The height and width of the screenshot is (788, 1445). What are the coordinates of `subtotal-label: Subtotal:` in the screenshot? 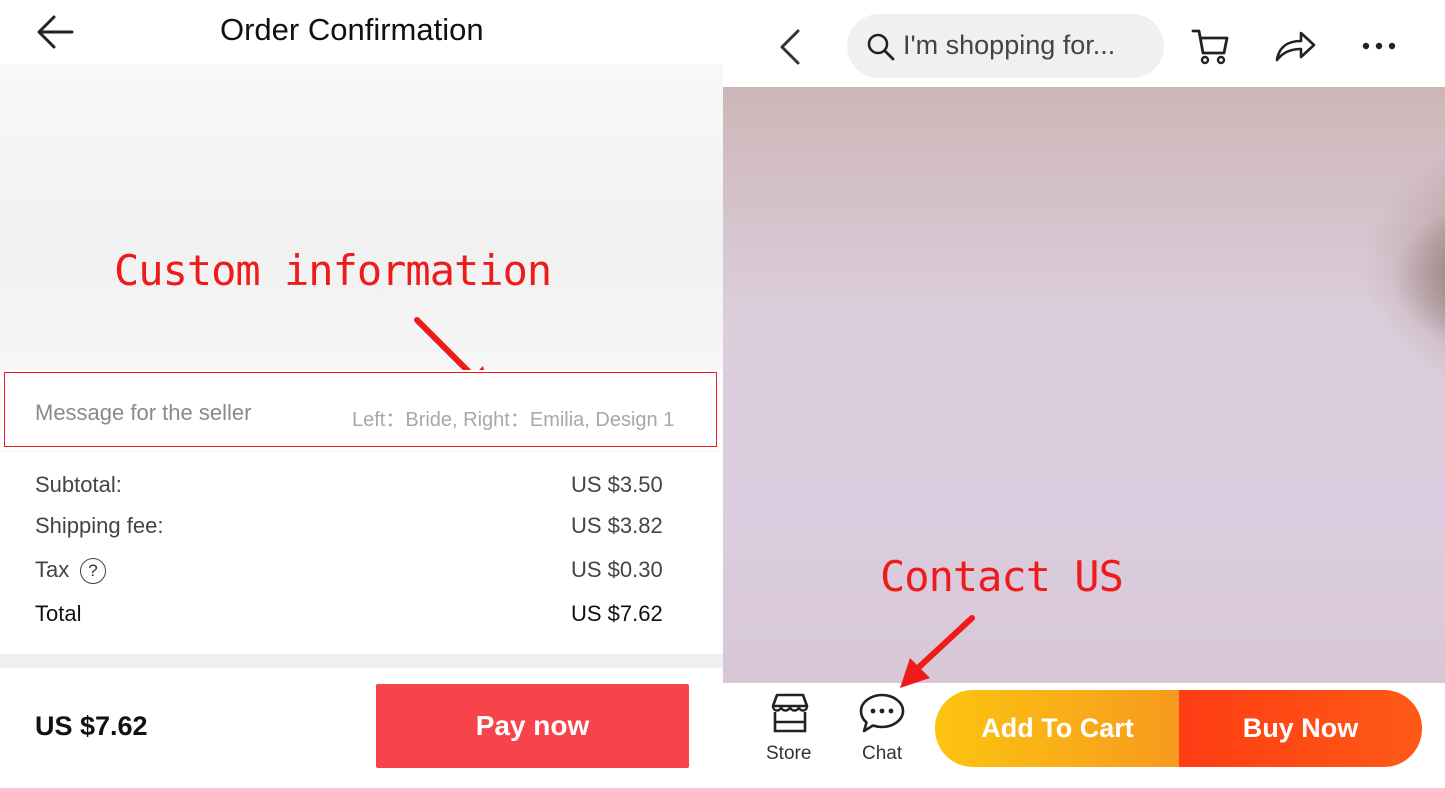 It's located at (78, 484).